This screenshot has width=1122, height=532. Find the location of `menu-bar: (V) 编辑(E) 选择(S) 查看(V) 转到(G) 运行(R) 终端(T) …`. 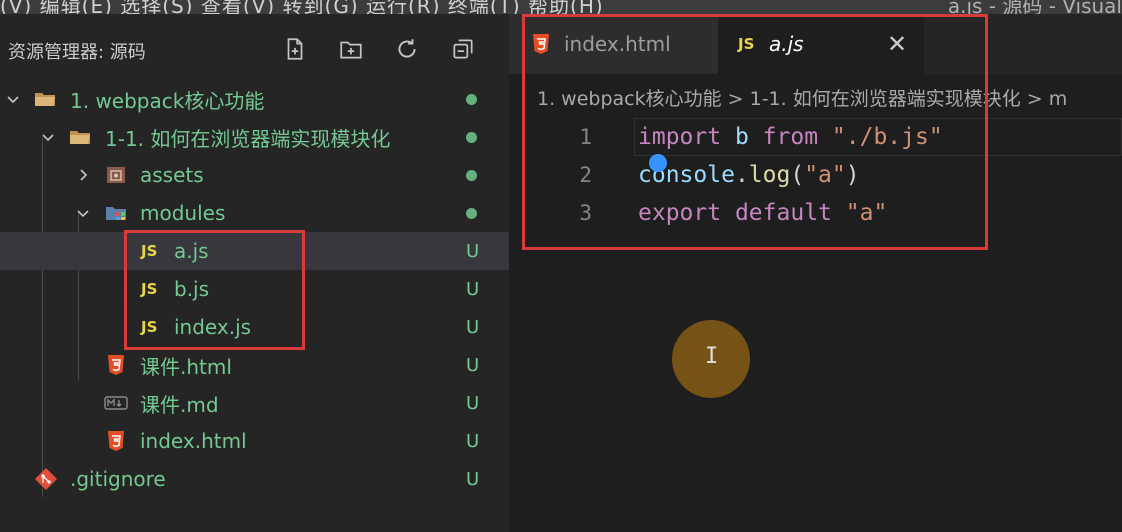

menu-bar: (V) 编辑(E) 选择(S) 查看(V) 转到(G) 运行(R) 终端(T) … is located at coordinates (561, 7).